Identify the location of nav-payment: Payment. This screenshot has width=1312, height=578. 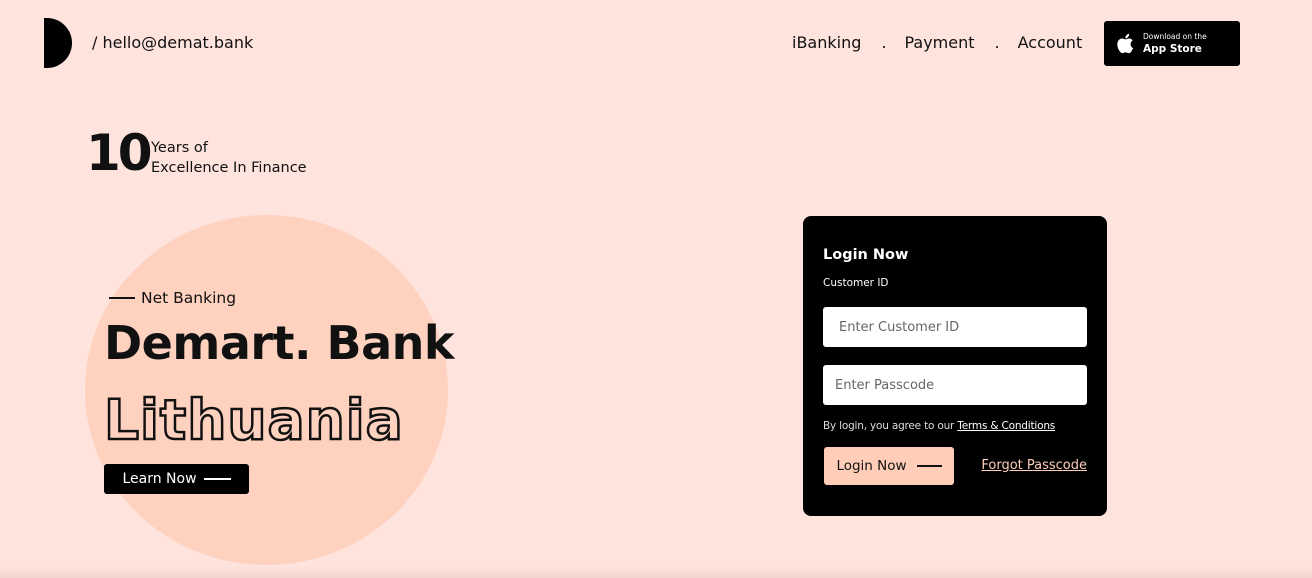
(939, 42).